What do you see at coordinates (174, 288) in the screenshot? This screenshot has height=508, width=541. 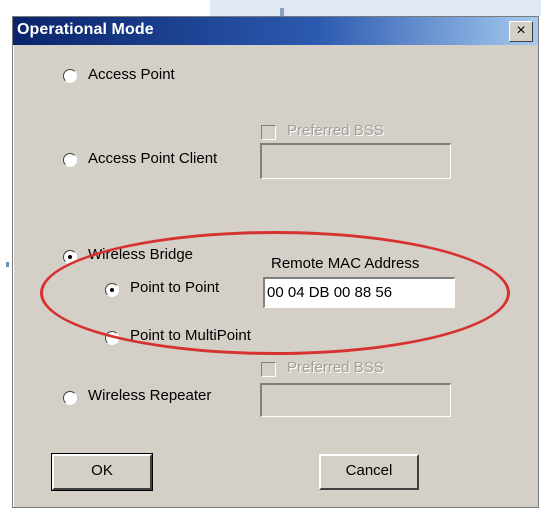 I see `point-to-point-label: Point to Point` at bounding box center [174, 288].